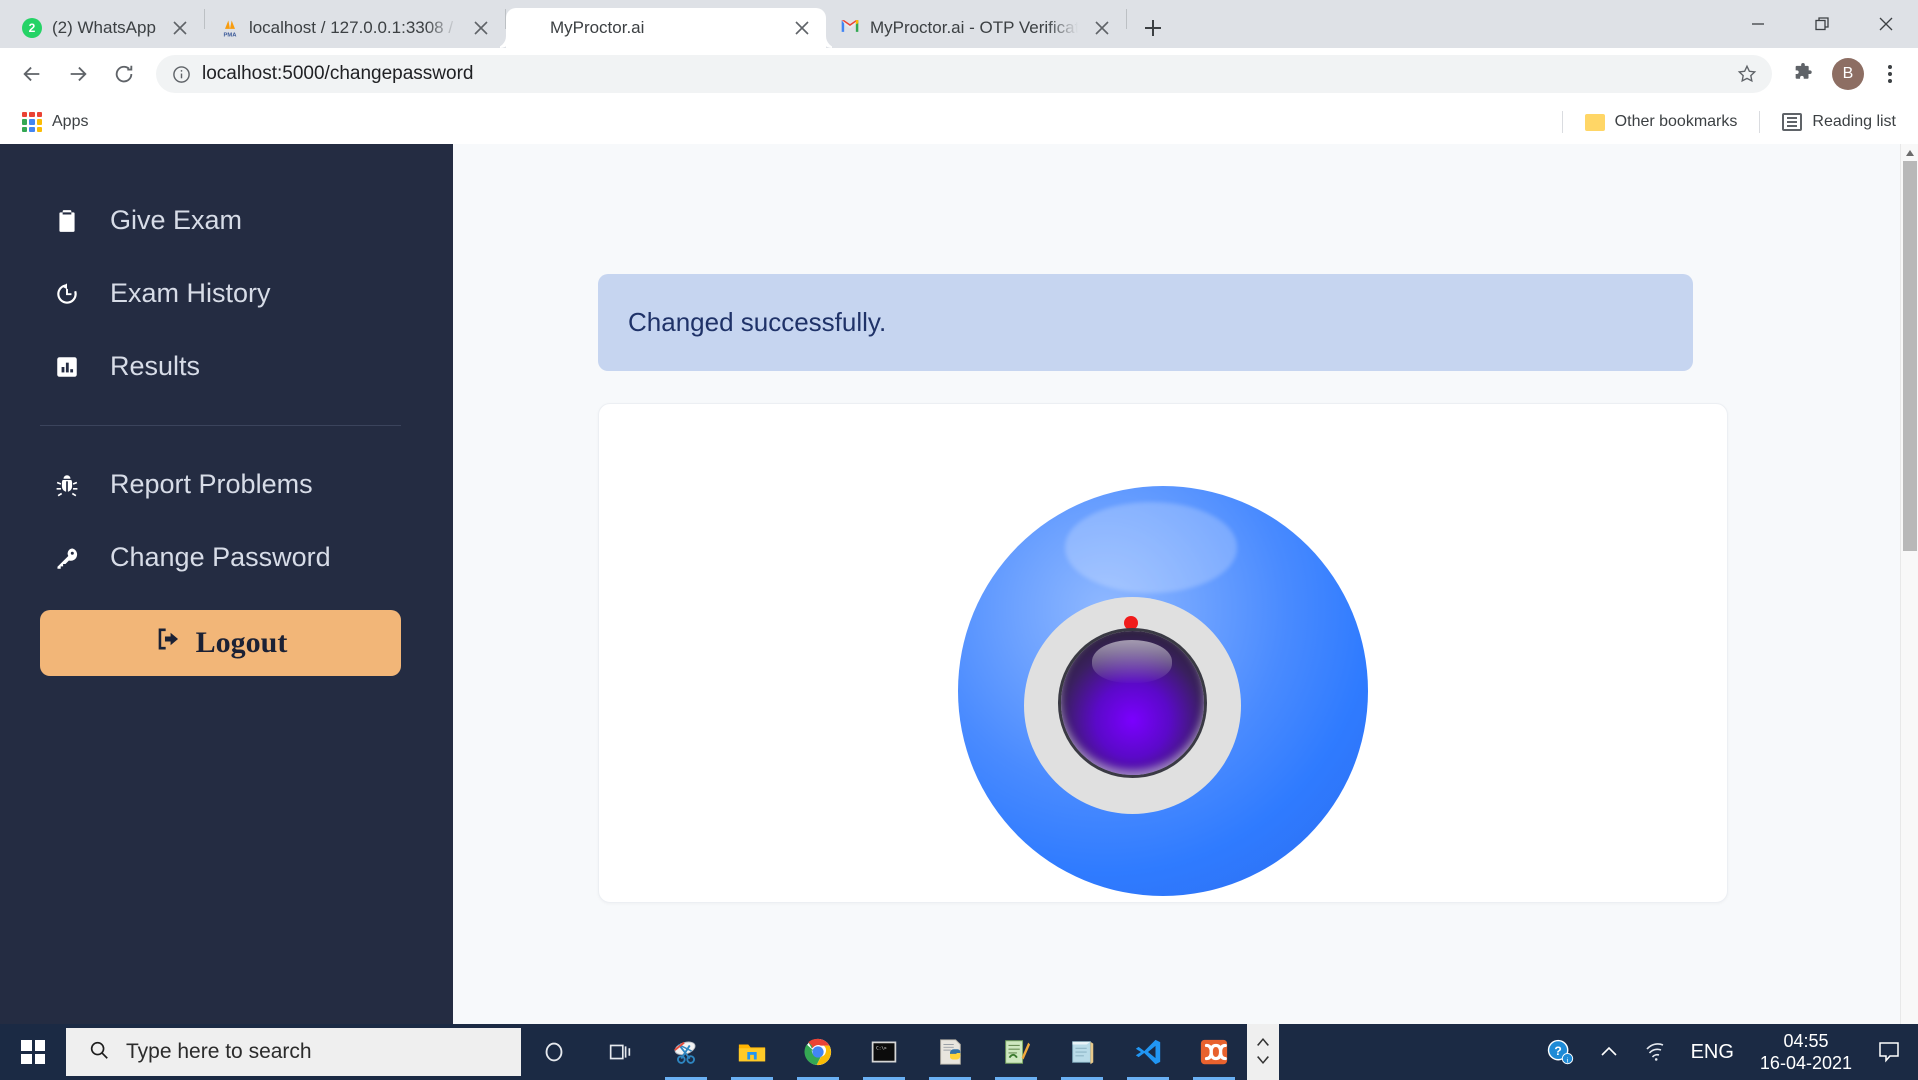 The image size is (1918, 1080). I want to click on avatar: B, so click(1848, 74).